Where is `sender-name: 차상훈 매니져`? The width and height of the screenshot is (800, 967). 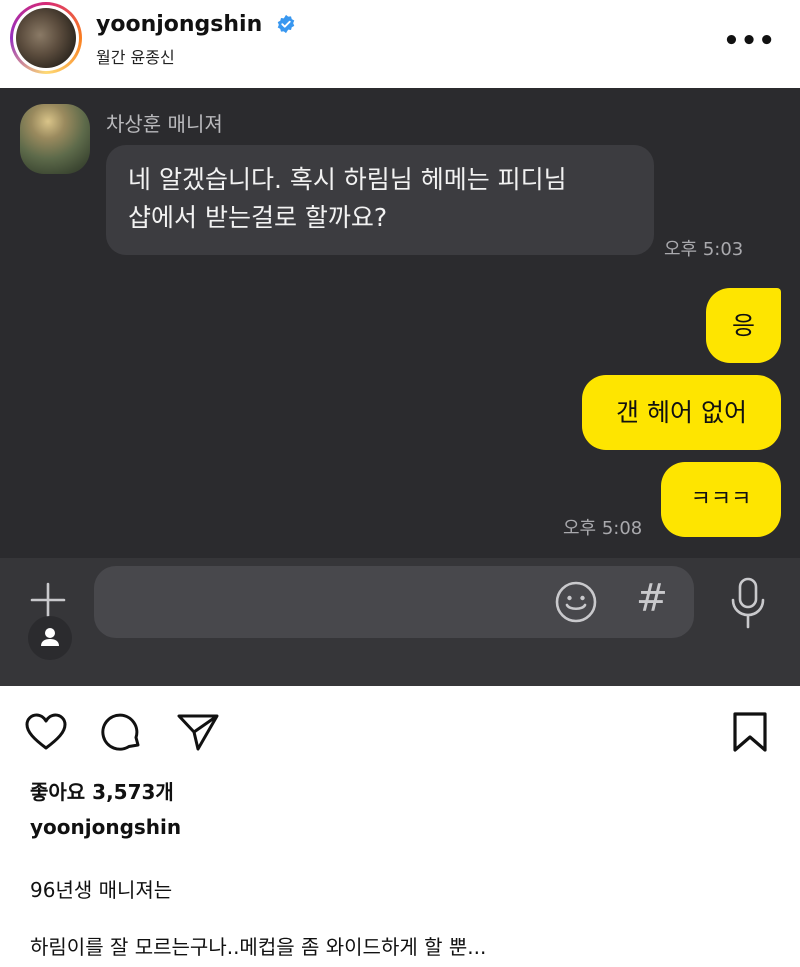
sender-name: 차상훈 매니져 is located at coordinates (164, 124).